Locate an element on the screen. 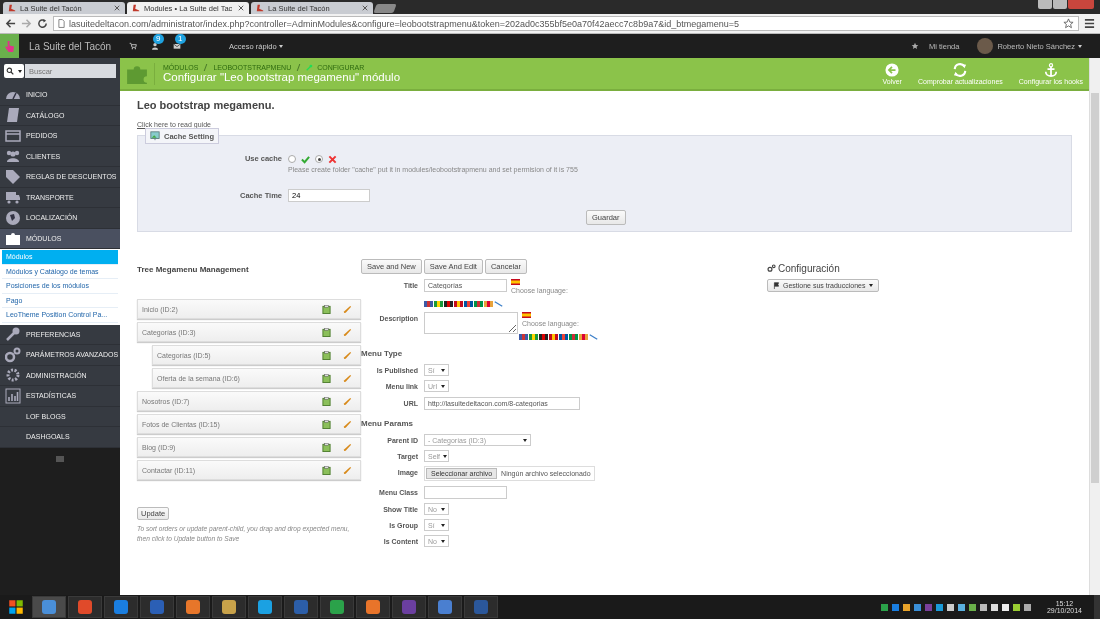 The height and width of the screenshot is (619, 1100). notification-badge: 9 is located at coordinates (158, 39).